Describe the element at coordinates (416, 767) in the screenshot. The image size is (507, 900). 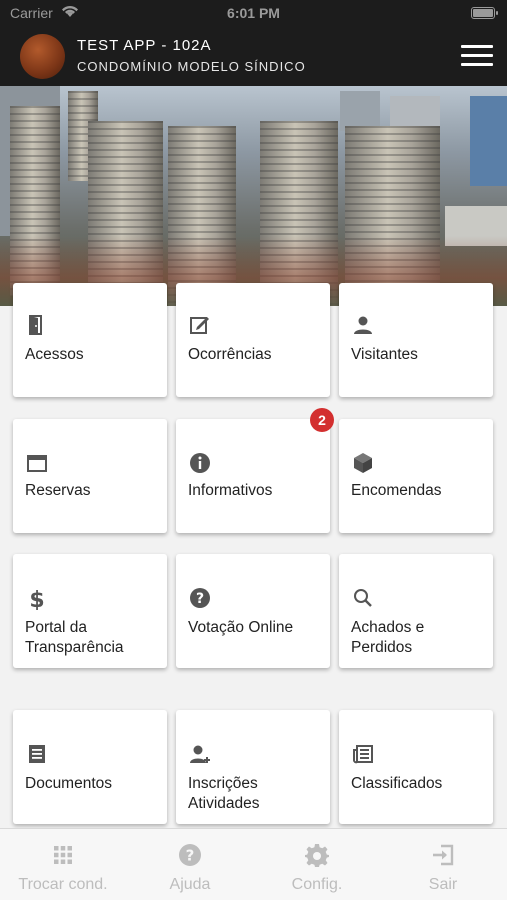
I see `tile-classificados: Classificados` at that location.